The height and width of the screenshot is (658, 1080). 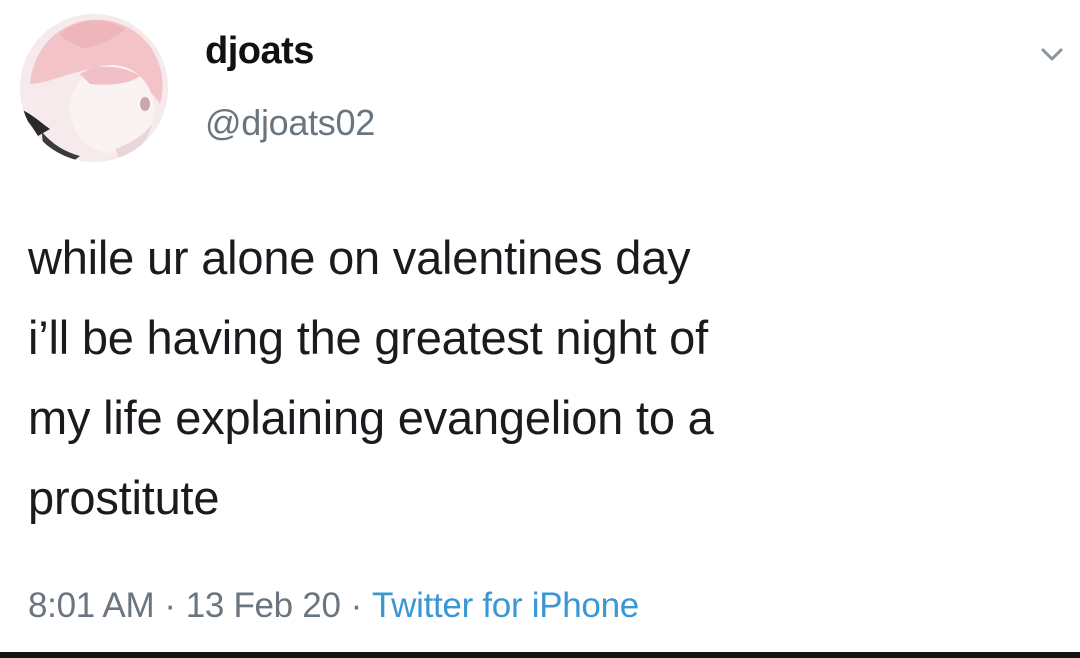 What do you see at coordinates (91, 605) in the screenshot?
I see `tweet-time: 8:01 AM` at bounding box center [91, 605].